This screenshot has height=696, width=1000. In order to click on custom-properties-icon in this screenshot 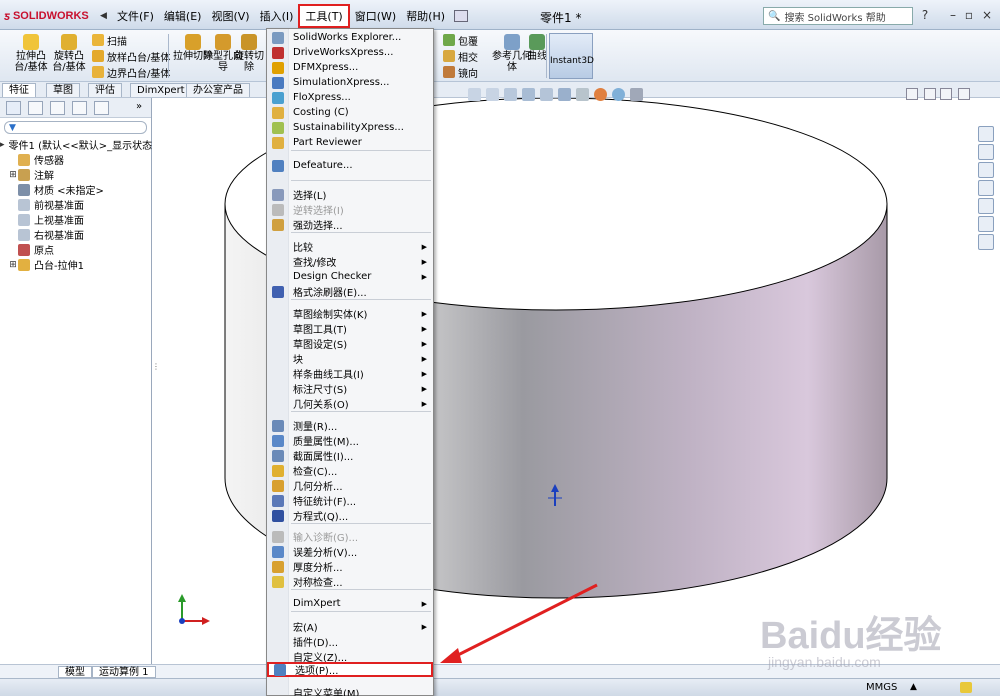, I will do `click(986, 242)`.